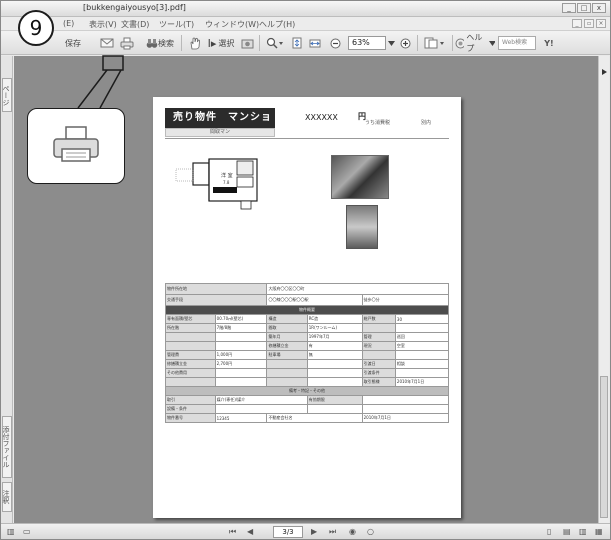  What do you see at coordinates (232, 532) in the screenshot?
I see `first-page-button: ⏮` at bounding box center [232, 532].